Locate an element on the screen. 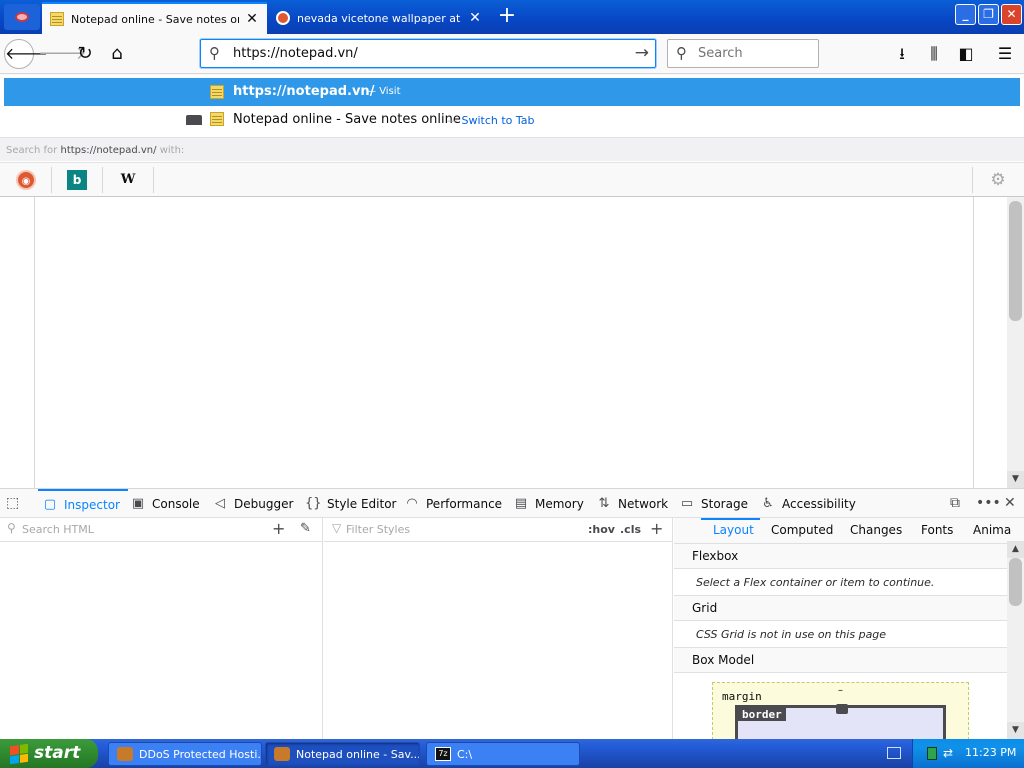 The image size is (1024, 768). visit-action: — Visit is located at coordinates (383, 91).